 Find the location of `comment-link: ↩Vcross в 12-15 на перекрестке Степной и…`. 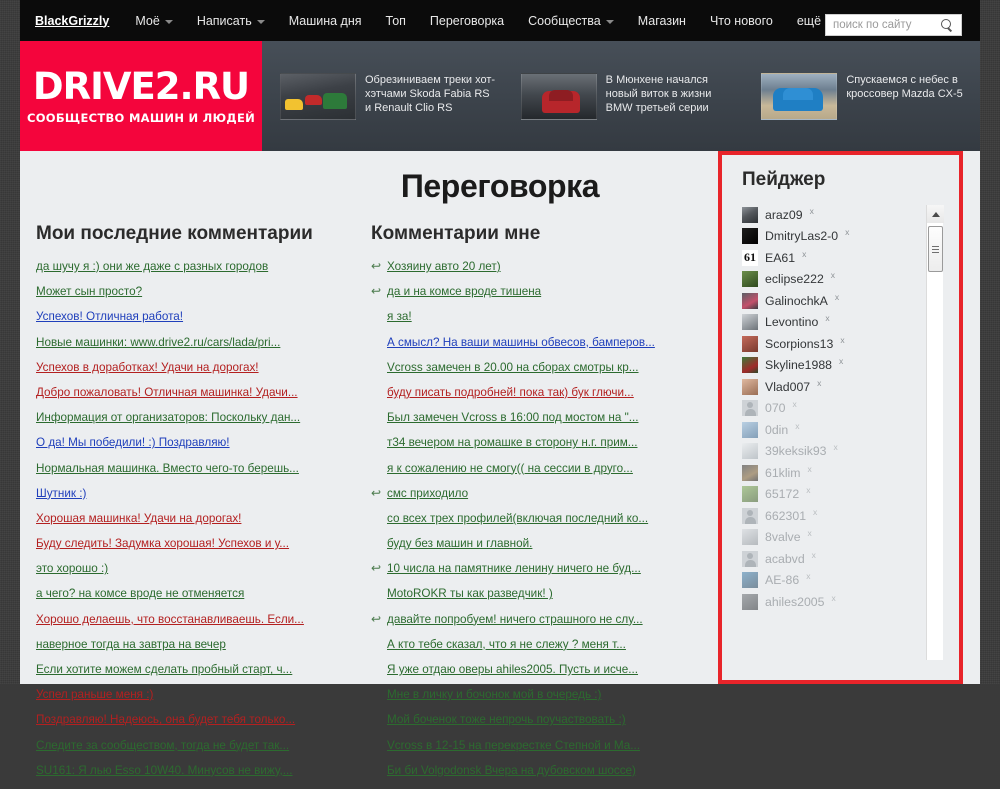

comment-link: ↩Vcross в 12-15 на перекрестке Степной и… is located at coordinates (532, 746).